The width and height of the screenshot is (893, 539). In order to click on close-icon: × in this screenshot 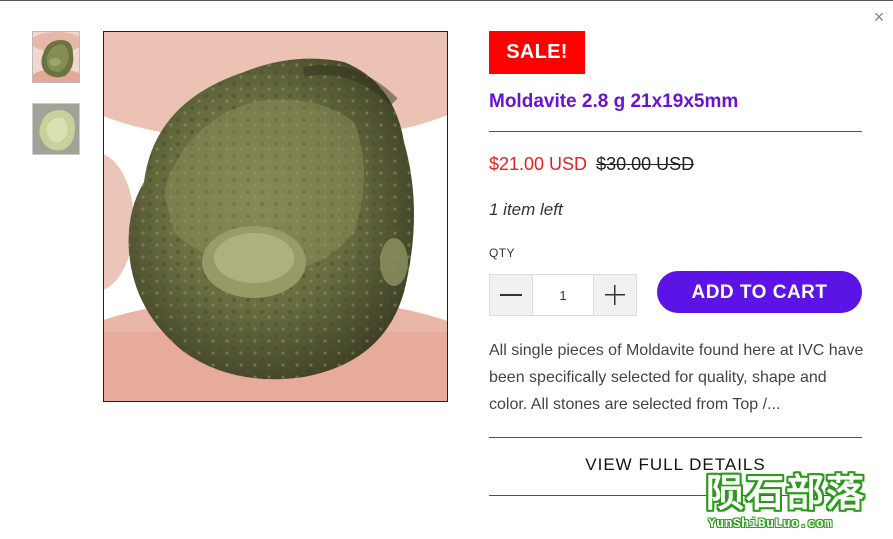, I will do `click(879, 17)`.